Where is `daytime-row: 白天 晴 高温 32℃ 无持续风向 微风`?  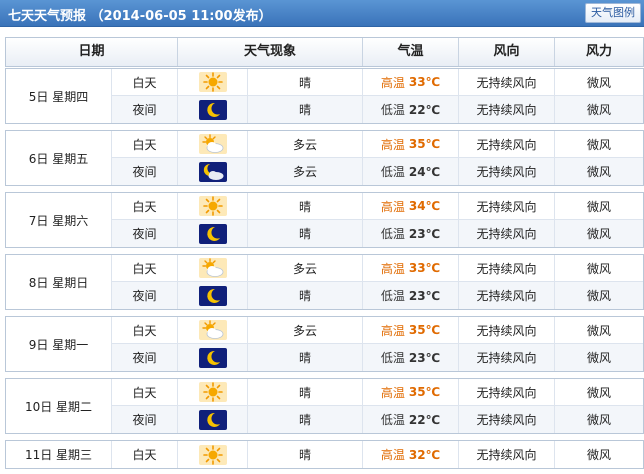 daytime-row: 白天 晴 高温 32℃ 无持续风向 微风 is located at coordinates (377, 454).